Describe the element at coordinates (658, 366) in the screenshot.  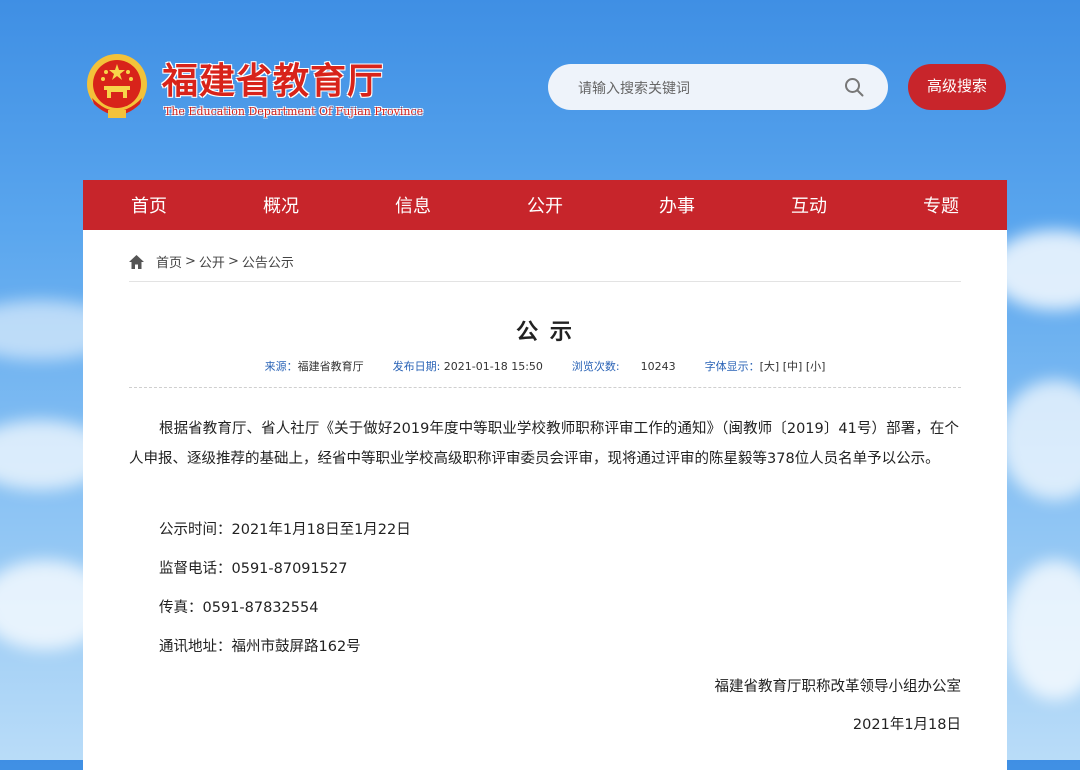
I see `views-value: 10243` at that location.